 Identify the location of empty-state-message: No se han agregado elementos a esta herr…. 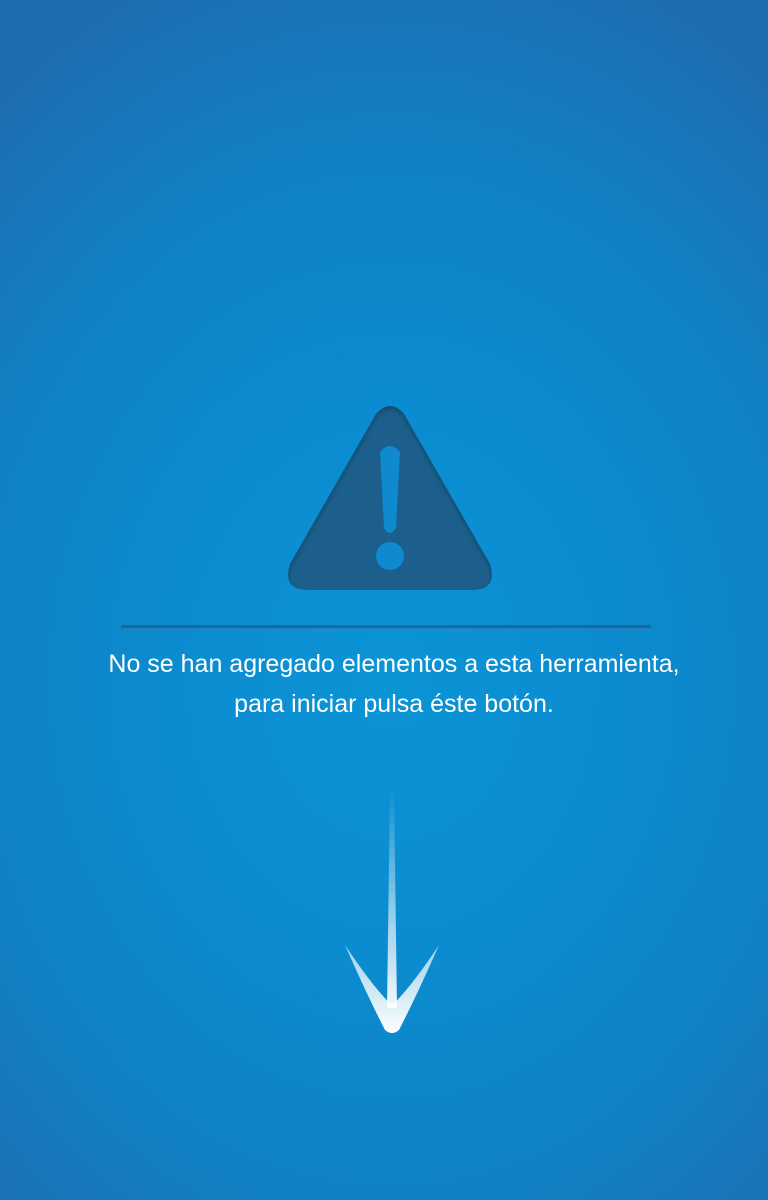
(394, 684).